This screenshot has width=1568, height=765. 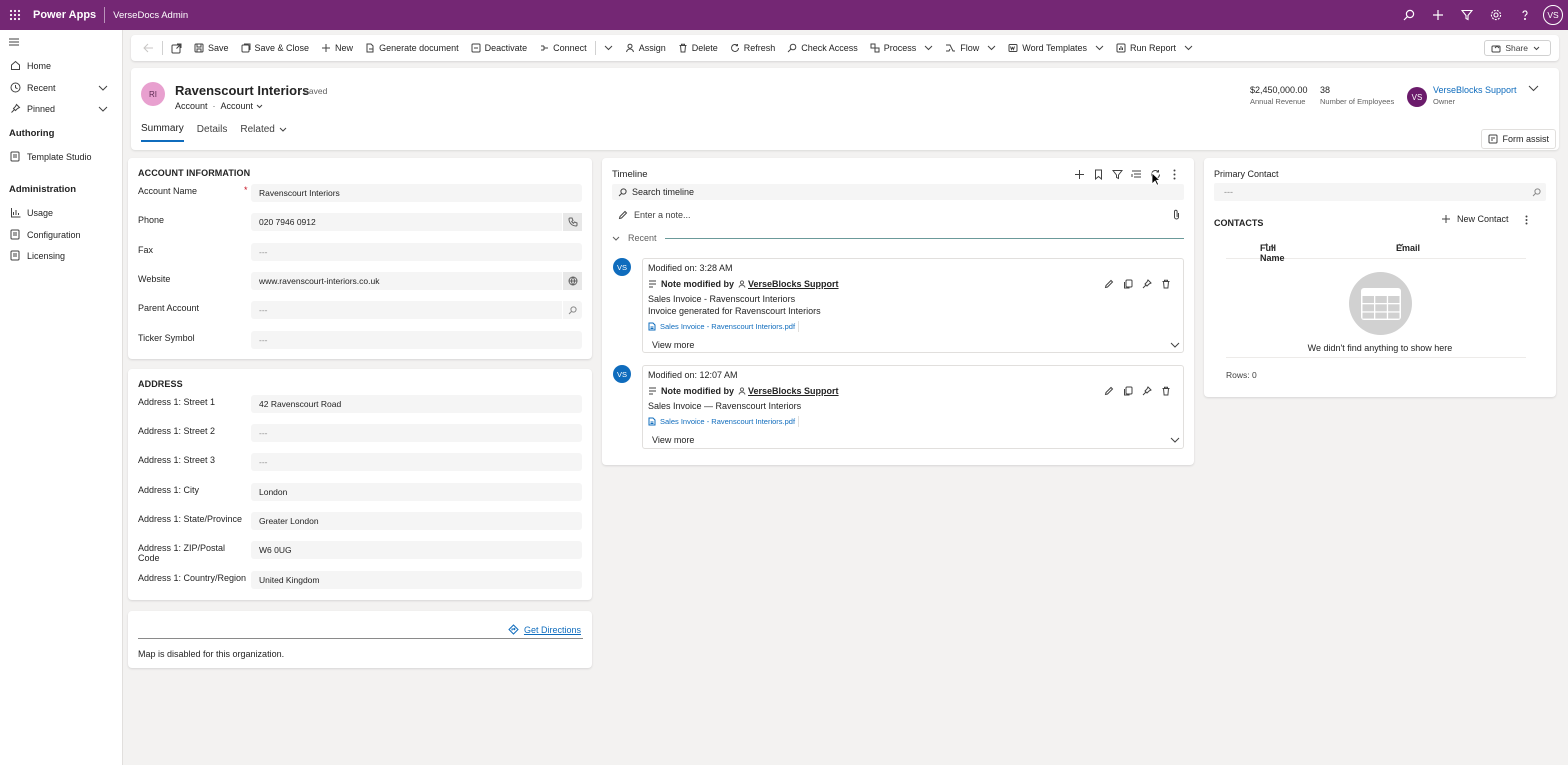 What do you see at coordinates (416, 193) in the screenshot?
I see `account-name-input: Ravenscourt Interiors` at bounding box center [416, 193].